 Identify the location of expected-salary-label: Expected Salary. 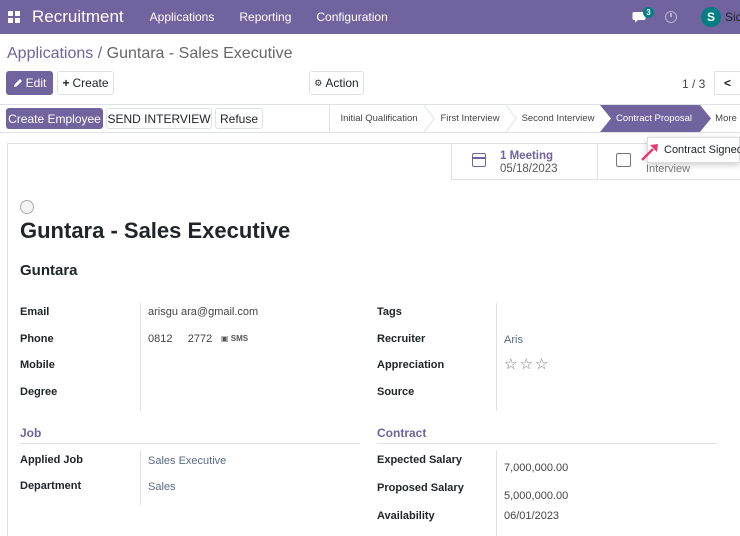
(419, 460).